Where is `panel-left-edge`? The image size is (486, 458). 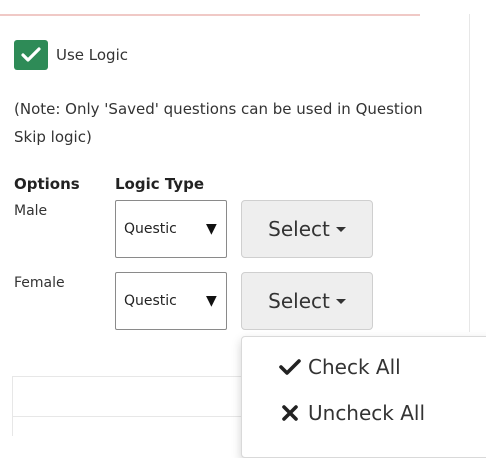 panel-left-edge is located at coordinates (12, 406).